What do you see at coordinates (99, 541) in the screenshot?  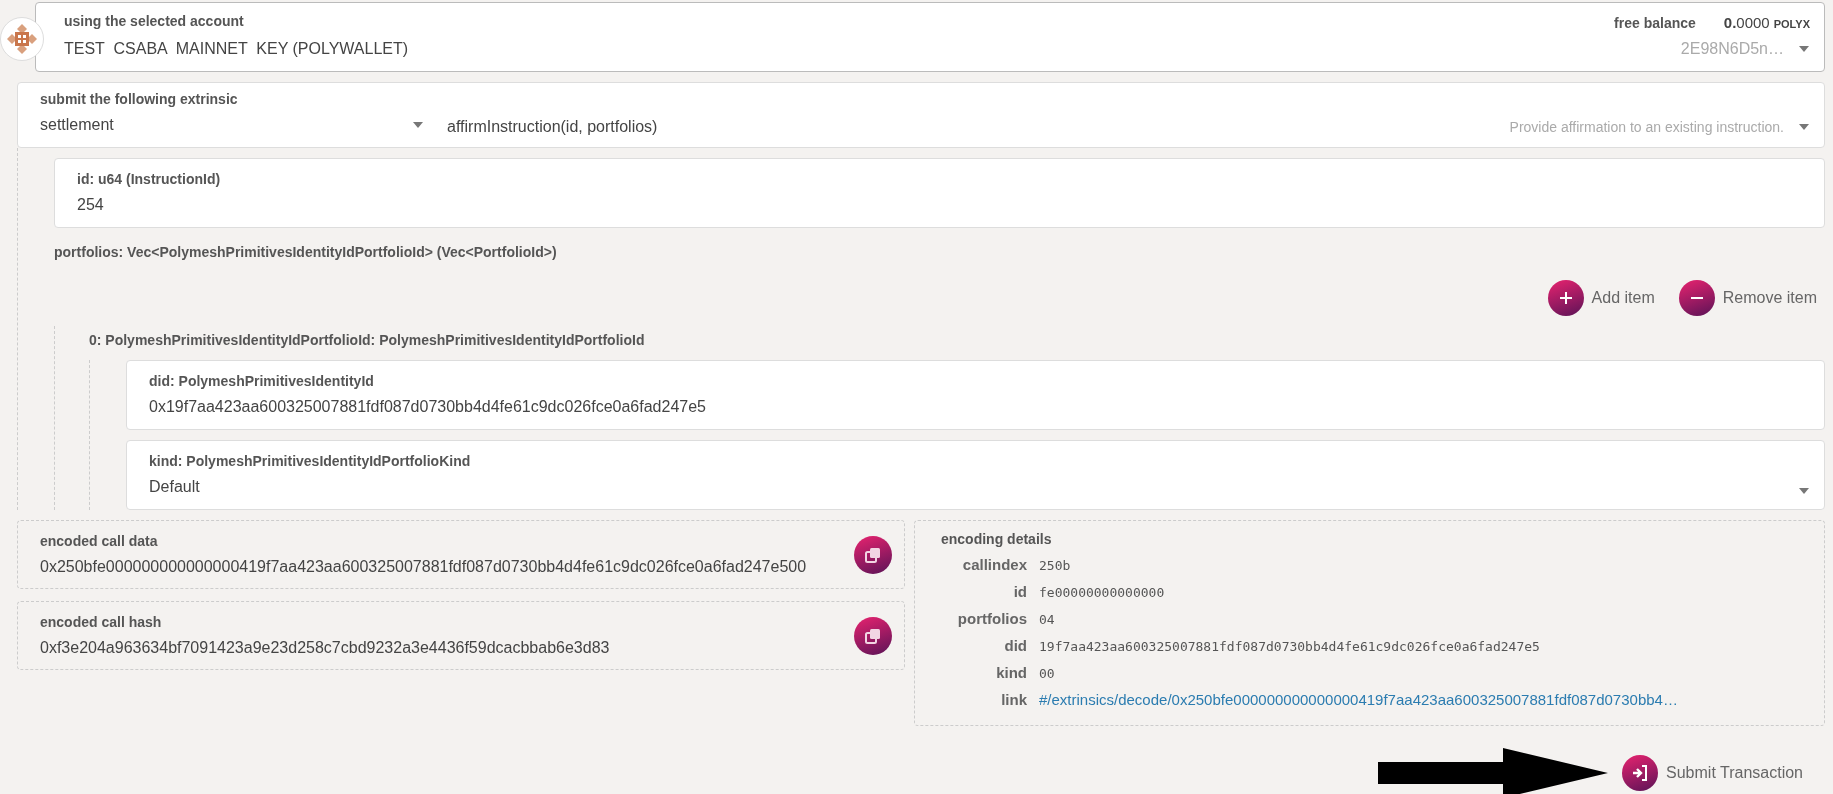 I see `encoded-label: encoded call data` at bounding box center [99, 541].